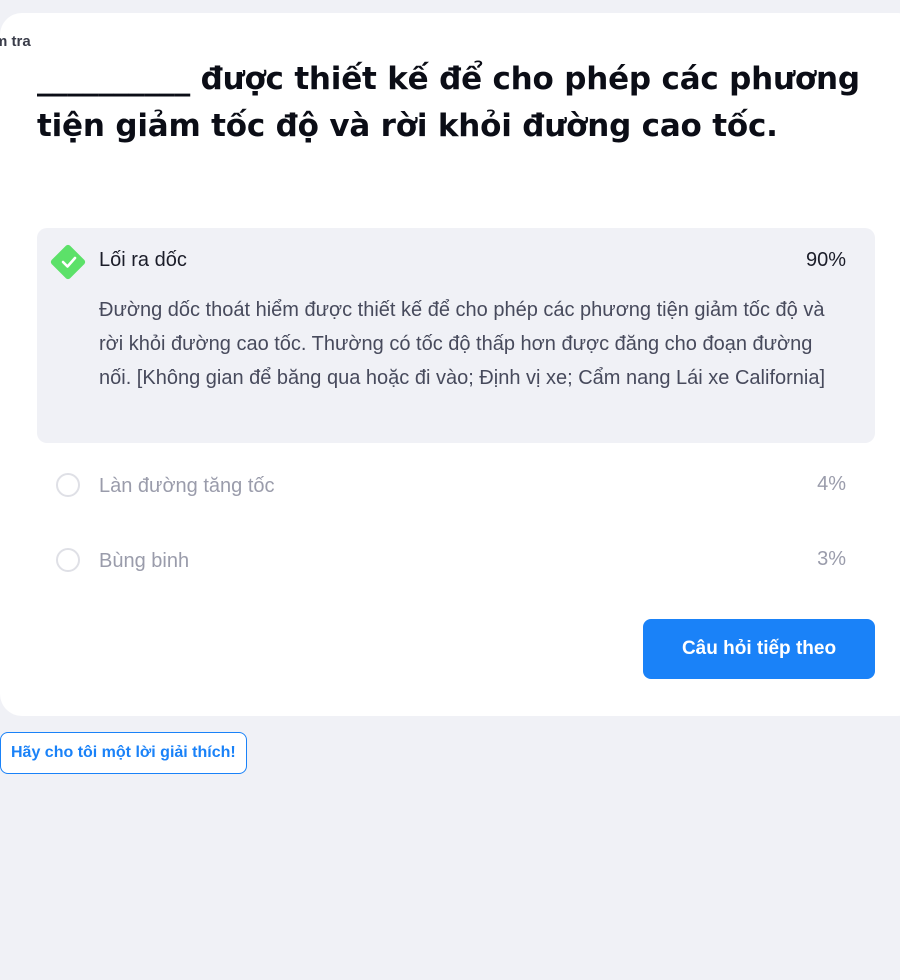  What do you see at coordinates (69, 262) in the screenshot?
I see `check-mark-icon` at bounding box center [69, 262].